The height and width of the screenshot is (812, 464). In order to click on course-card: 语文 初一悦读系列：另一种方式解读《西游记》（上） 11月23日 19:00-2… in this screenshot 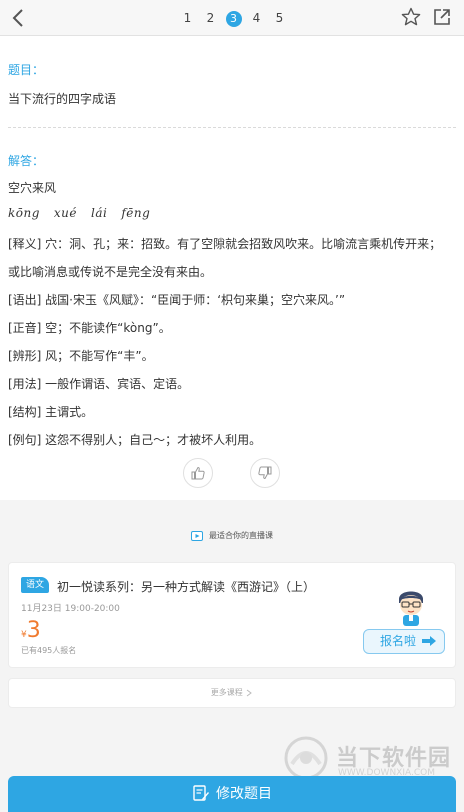, I will do `click(232, 615)`.